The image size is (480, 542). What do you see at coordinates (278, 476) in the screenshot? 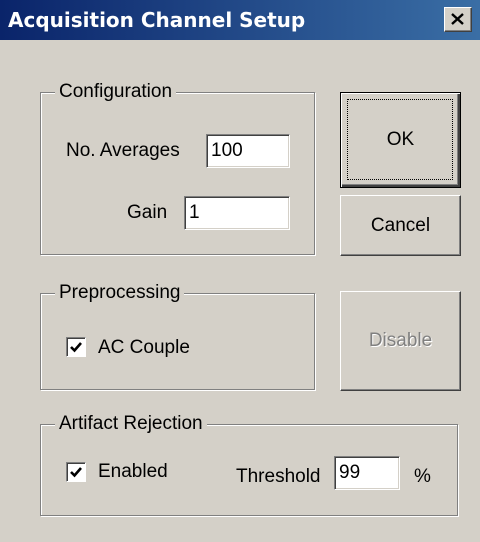
I see `threshold-label: Threshold` at bounding box center [278, 476].